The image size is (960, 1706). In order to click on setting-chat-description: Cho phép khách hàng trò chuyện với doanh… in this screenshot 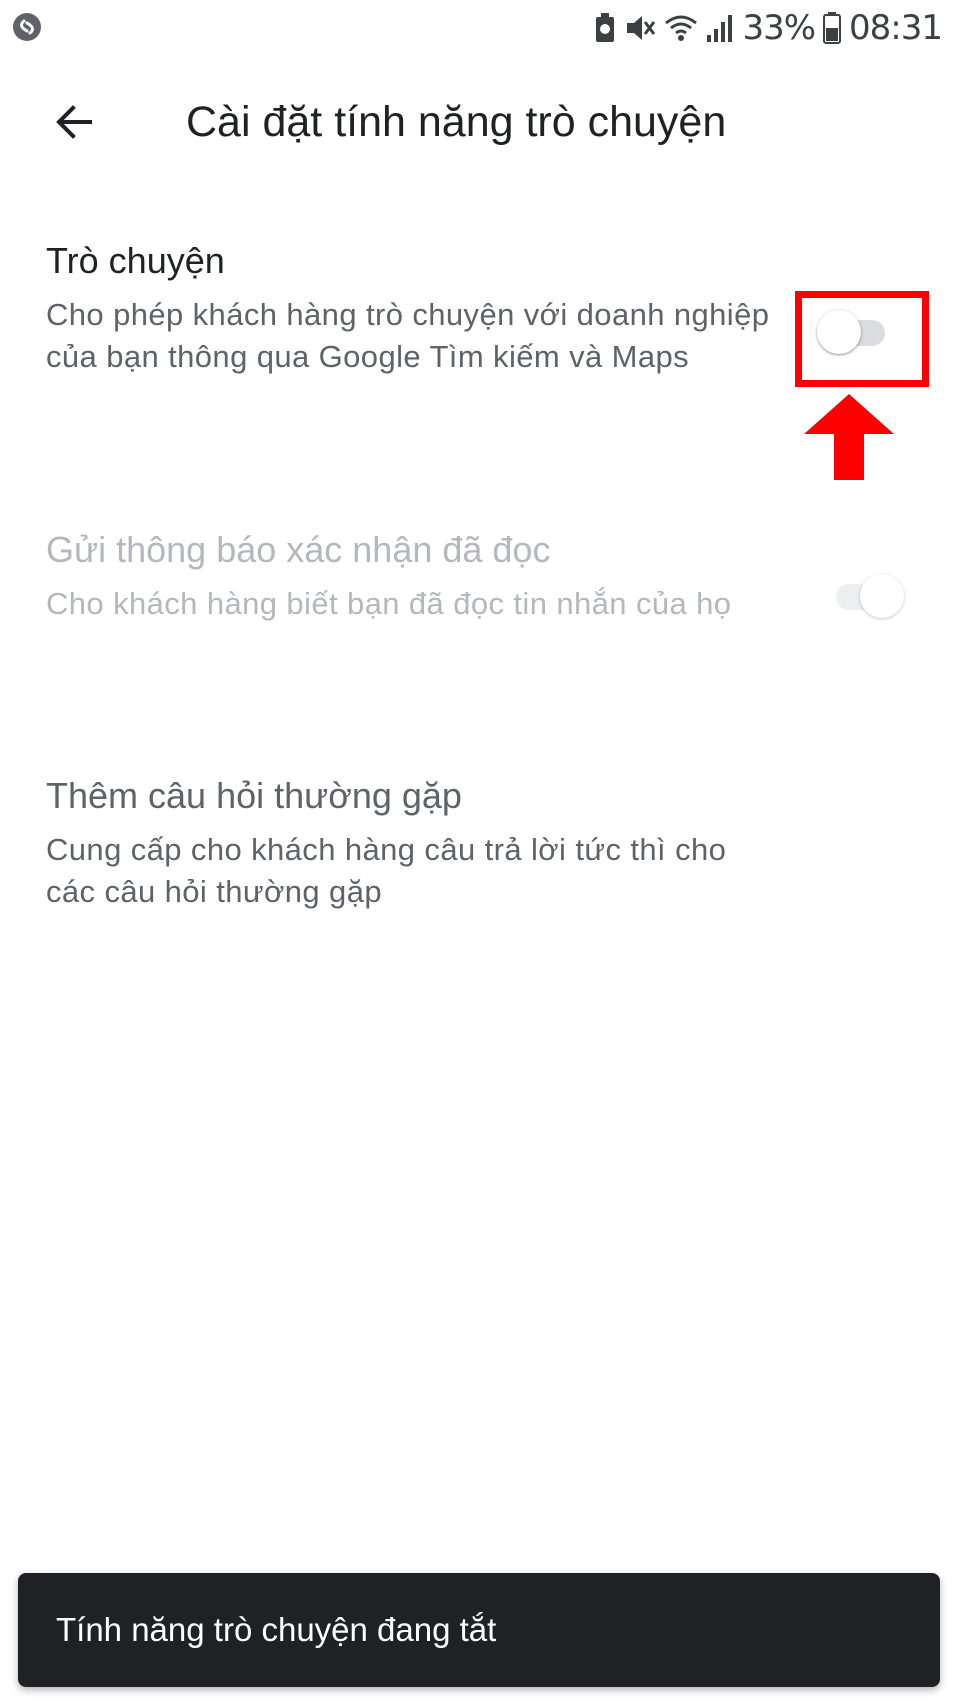, I will do `click(408, 335)`.